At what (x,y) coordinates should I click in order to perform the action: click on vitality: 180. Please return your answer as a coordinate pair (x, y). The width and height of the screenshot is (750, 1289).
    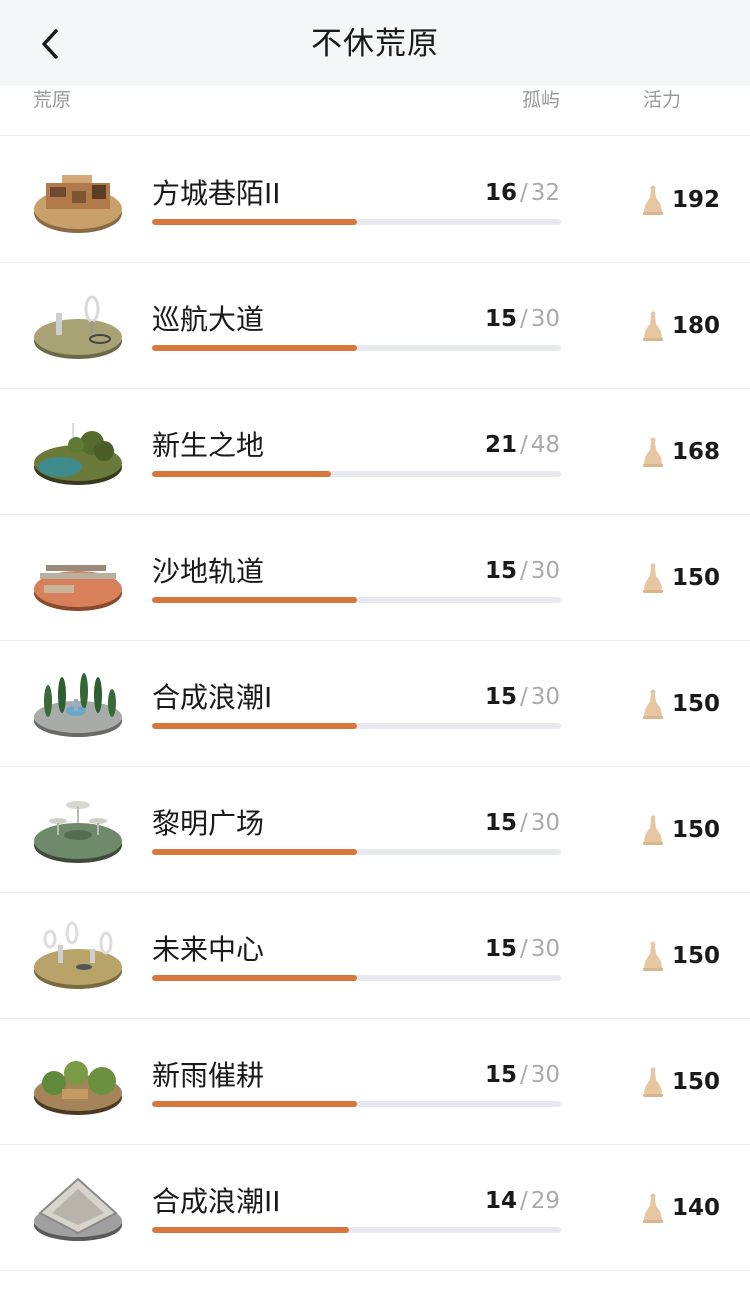
    Looking at the image, I should click on (681, 326).